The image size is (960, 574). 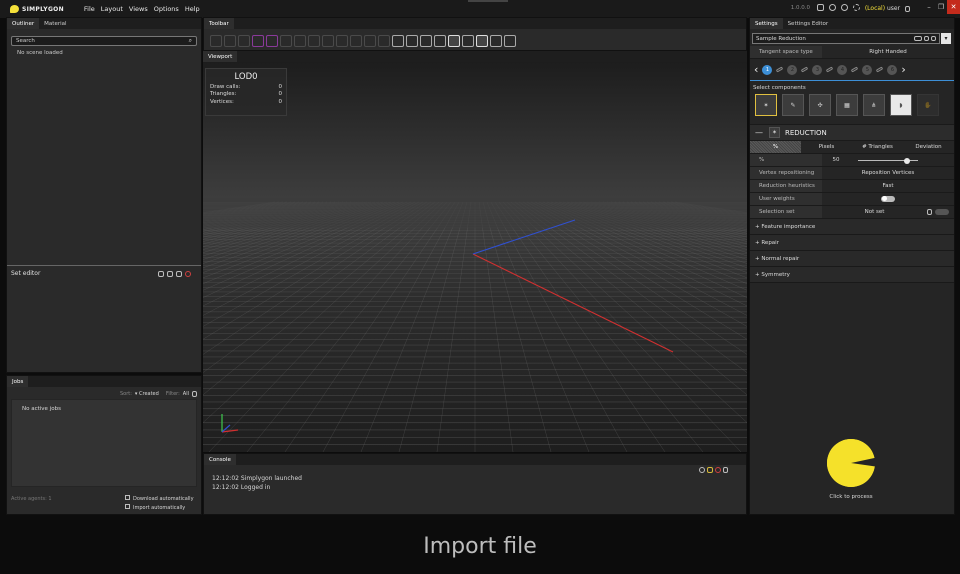 I want to click on edge-tool-icon, so click(x=300, y=40).